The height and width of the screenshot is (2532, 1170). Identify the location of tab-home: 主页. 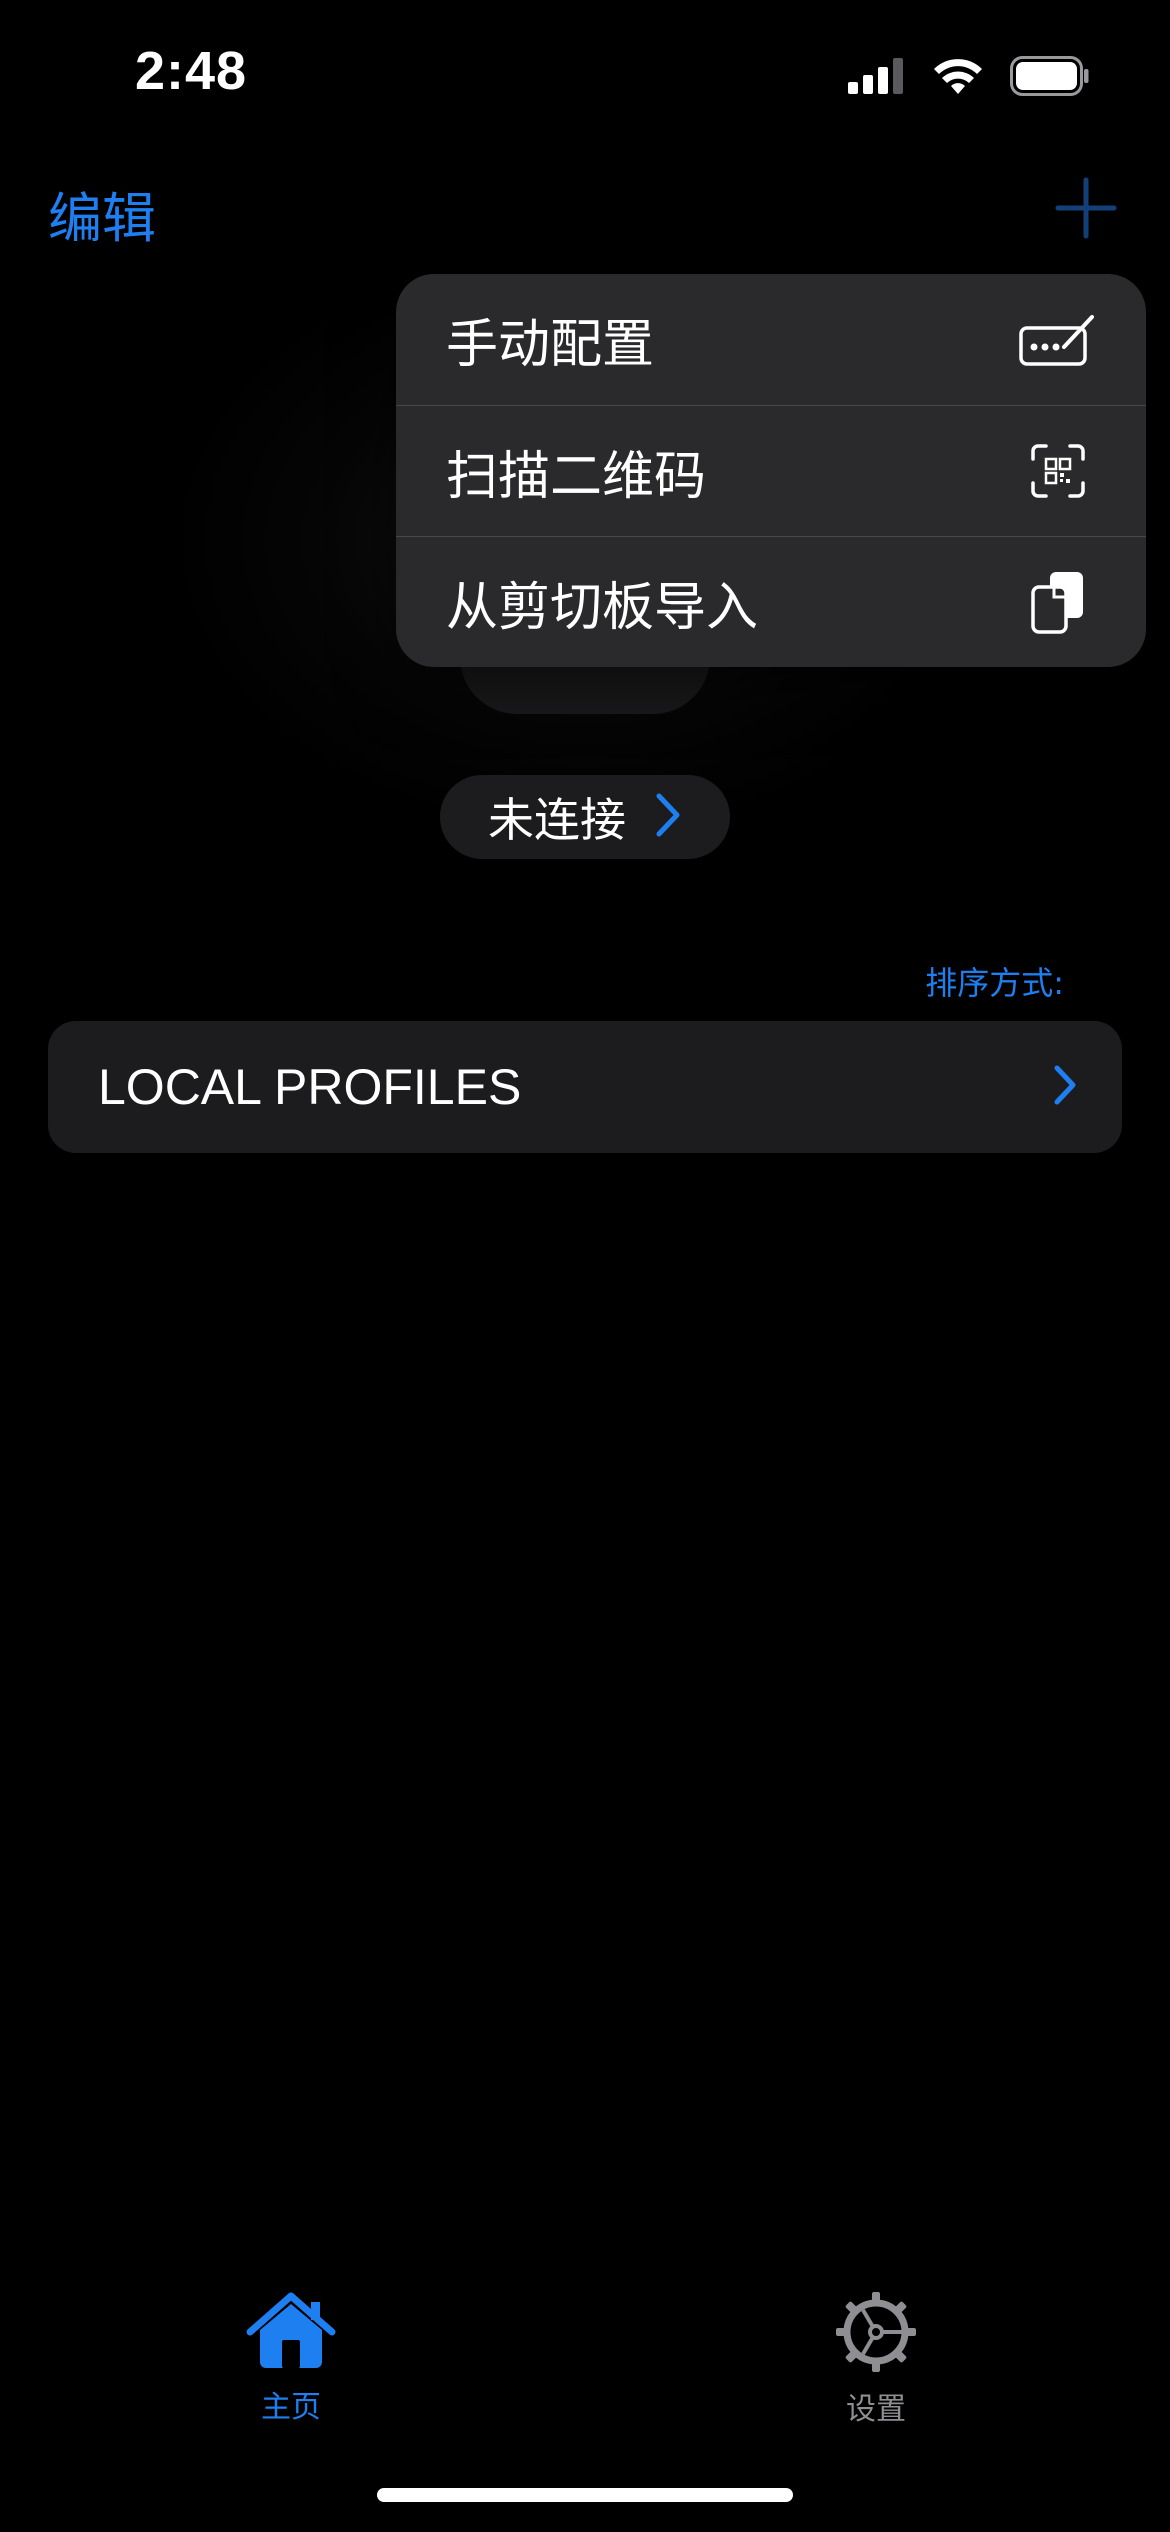
(291, 2359).